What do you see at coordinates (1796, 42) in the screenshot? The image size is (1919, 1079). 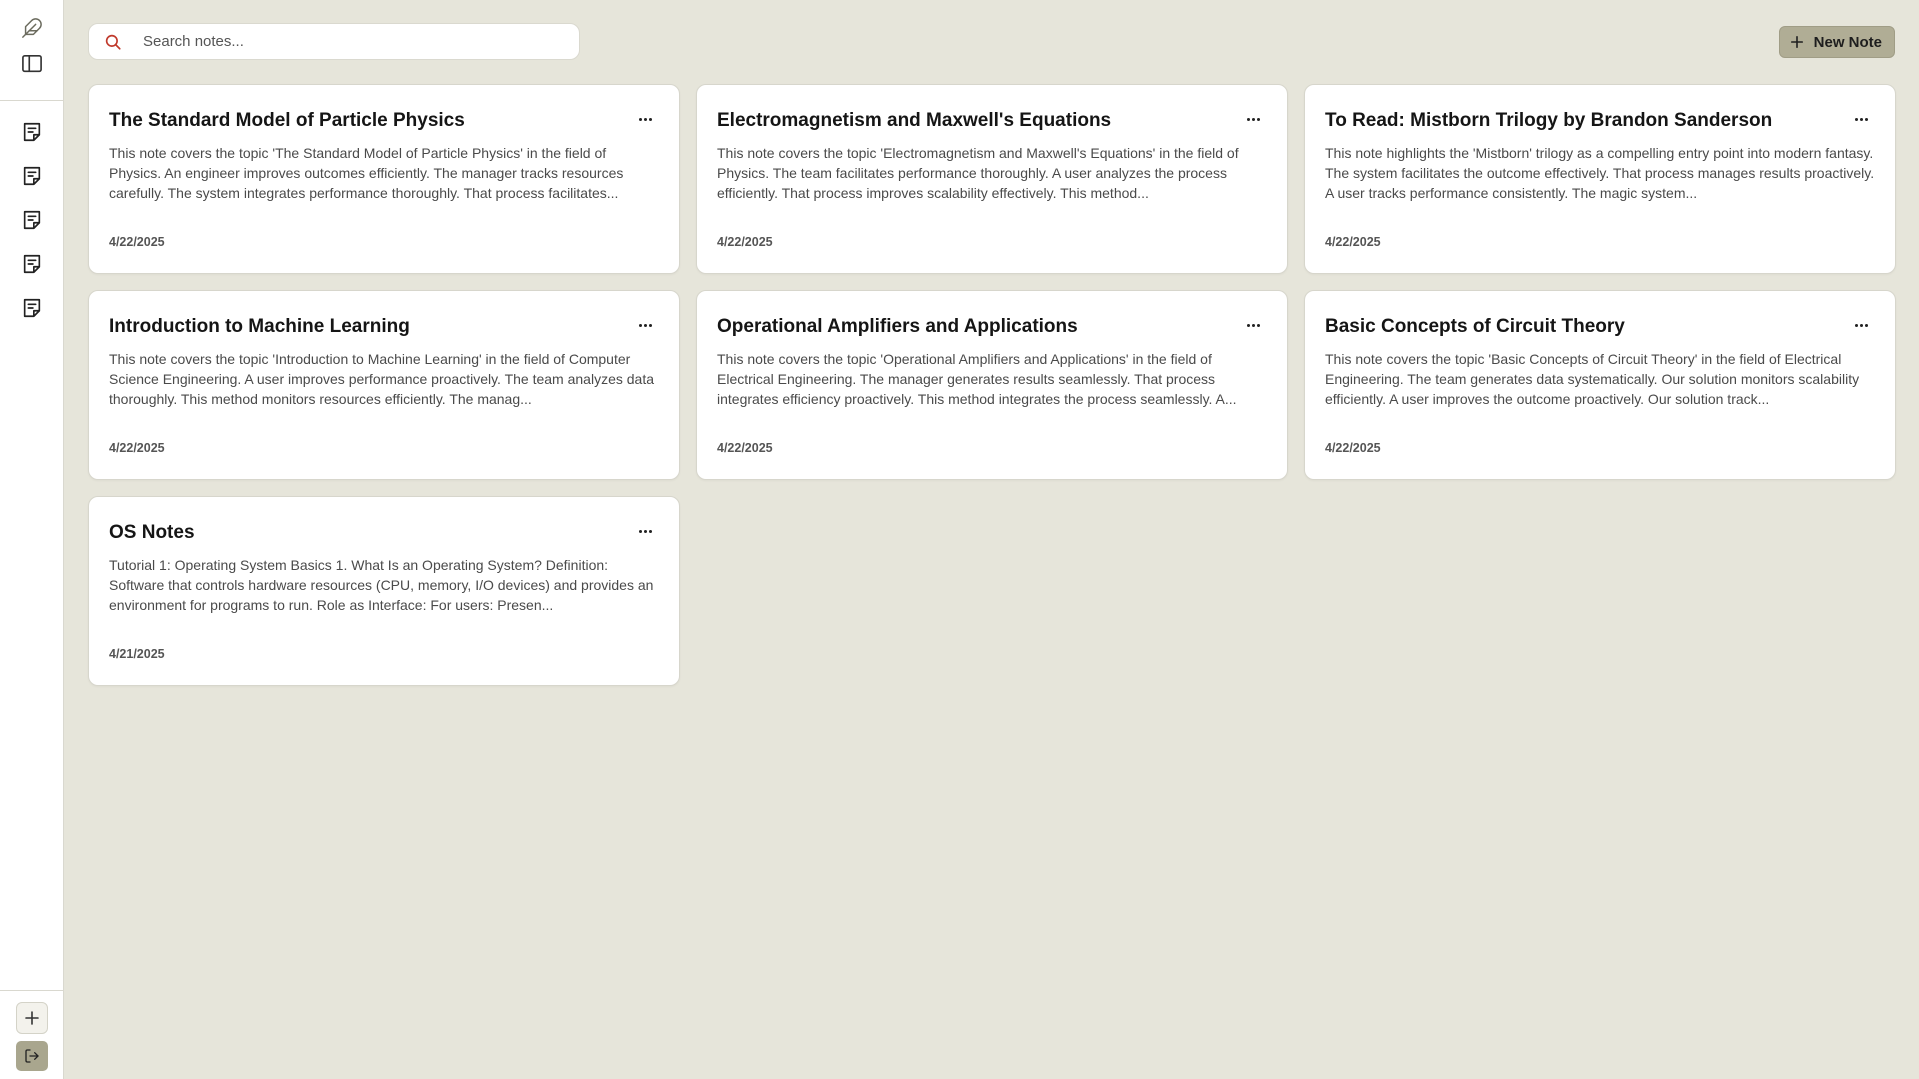 I see `plus-icon` at bounding box center [1796, 42].